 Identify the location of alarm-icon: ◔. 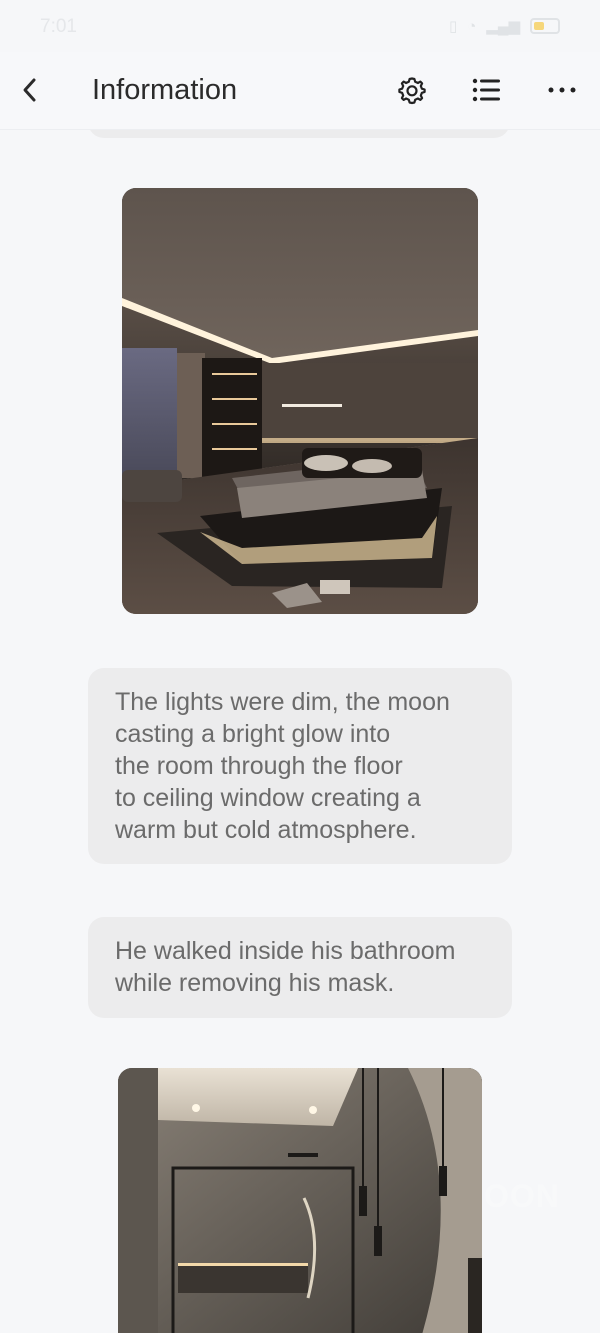
(472, 26).